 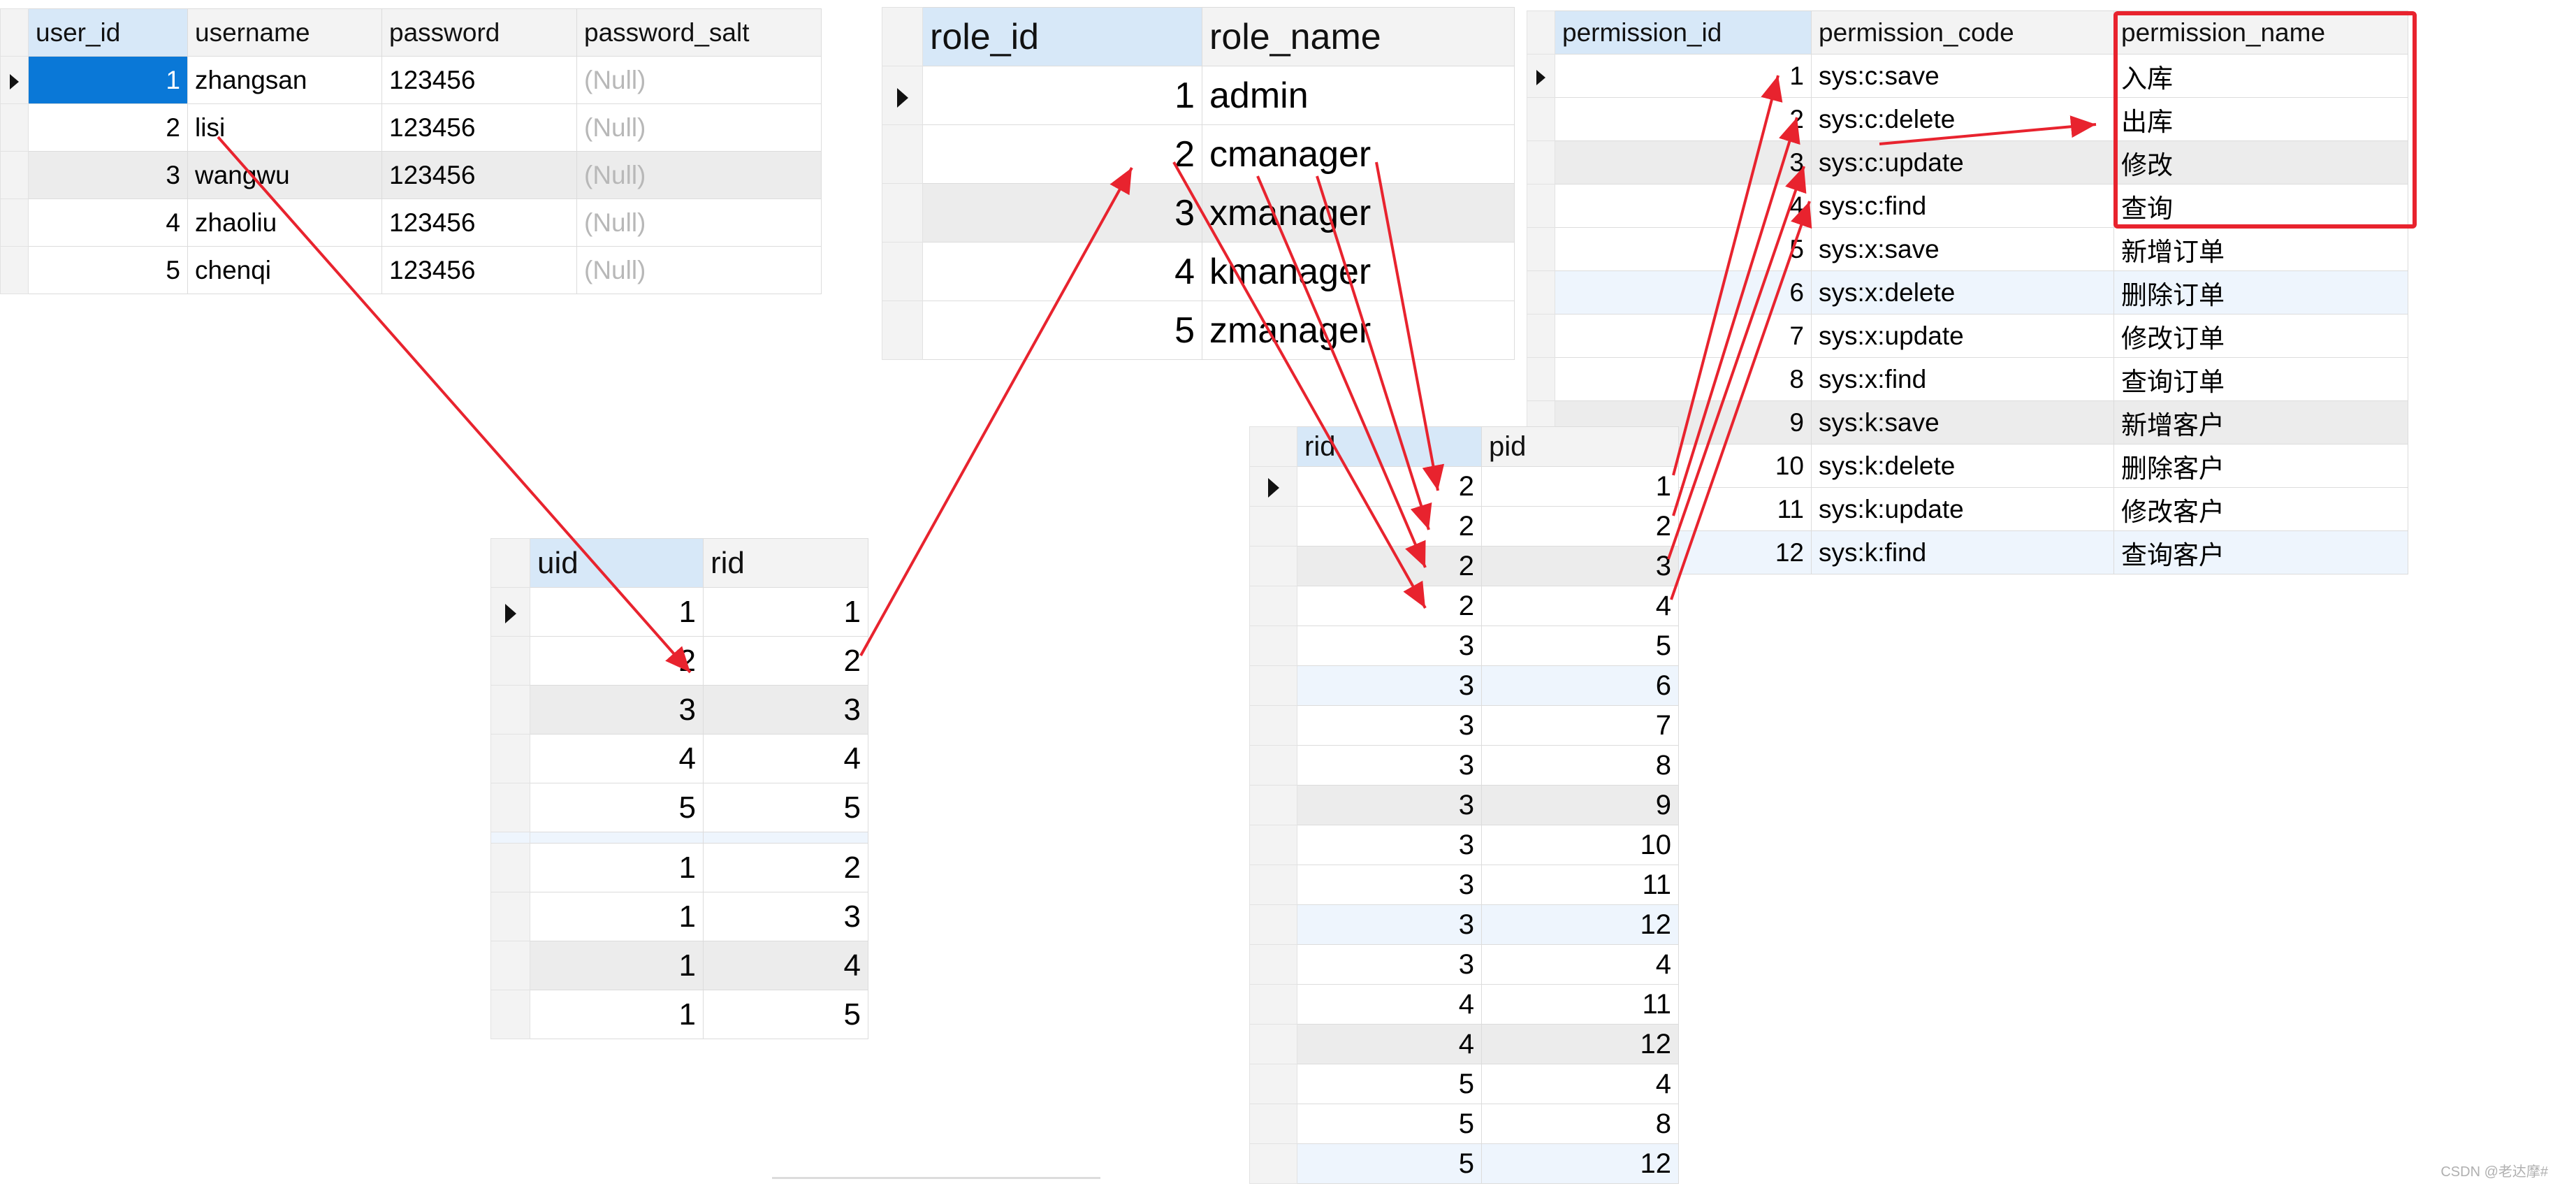 What do you see at coordinates (1464, 885) in the screenshot?
I see `table-row: 3 11` at bounding box center [1464, 885].